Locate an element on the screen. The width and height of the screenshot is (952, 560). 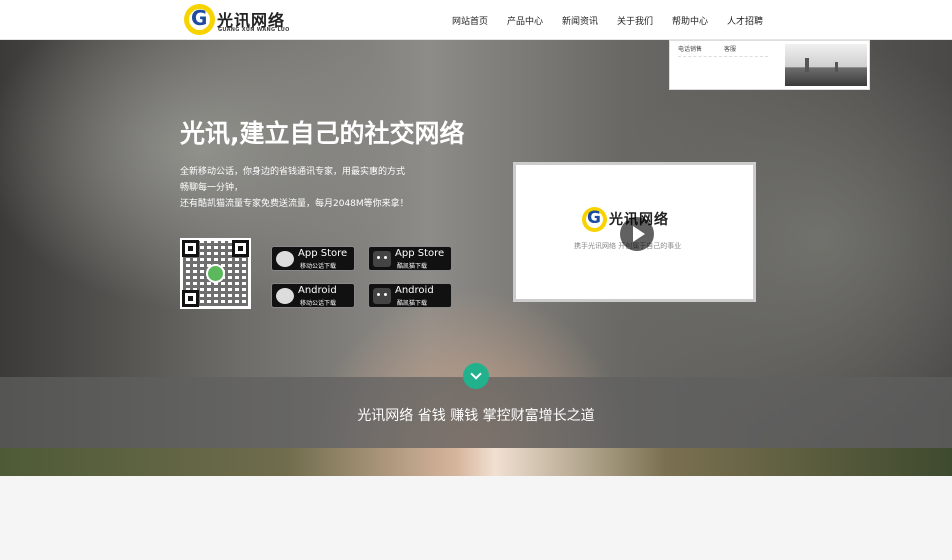
qr-code is located at coordinates (215, 273).